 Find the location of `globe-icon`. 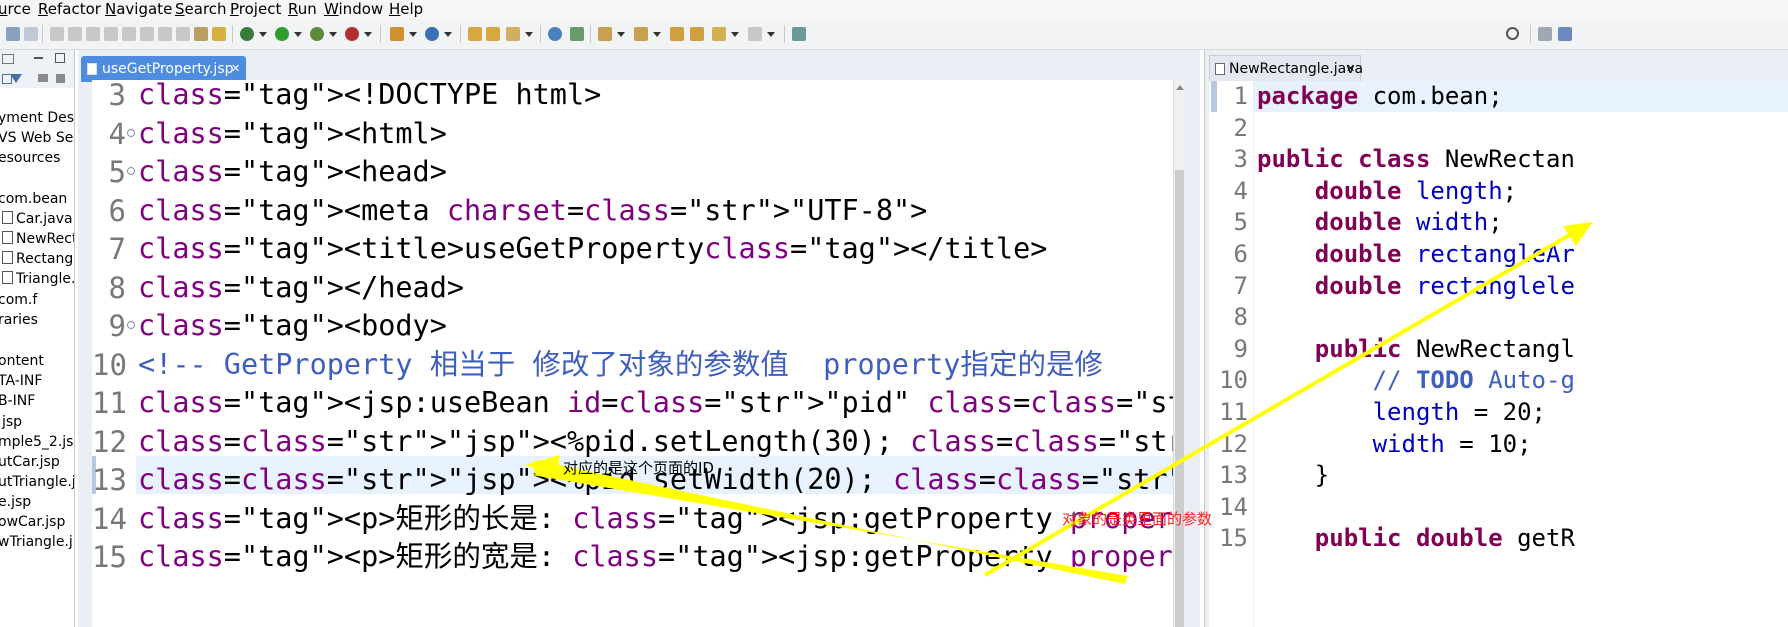

globe-icon is located at coordinates (555, 34).